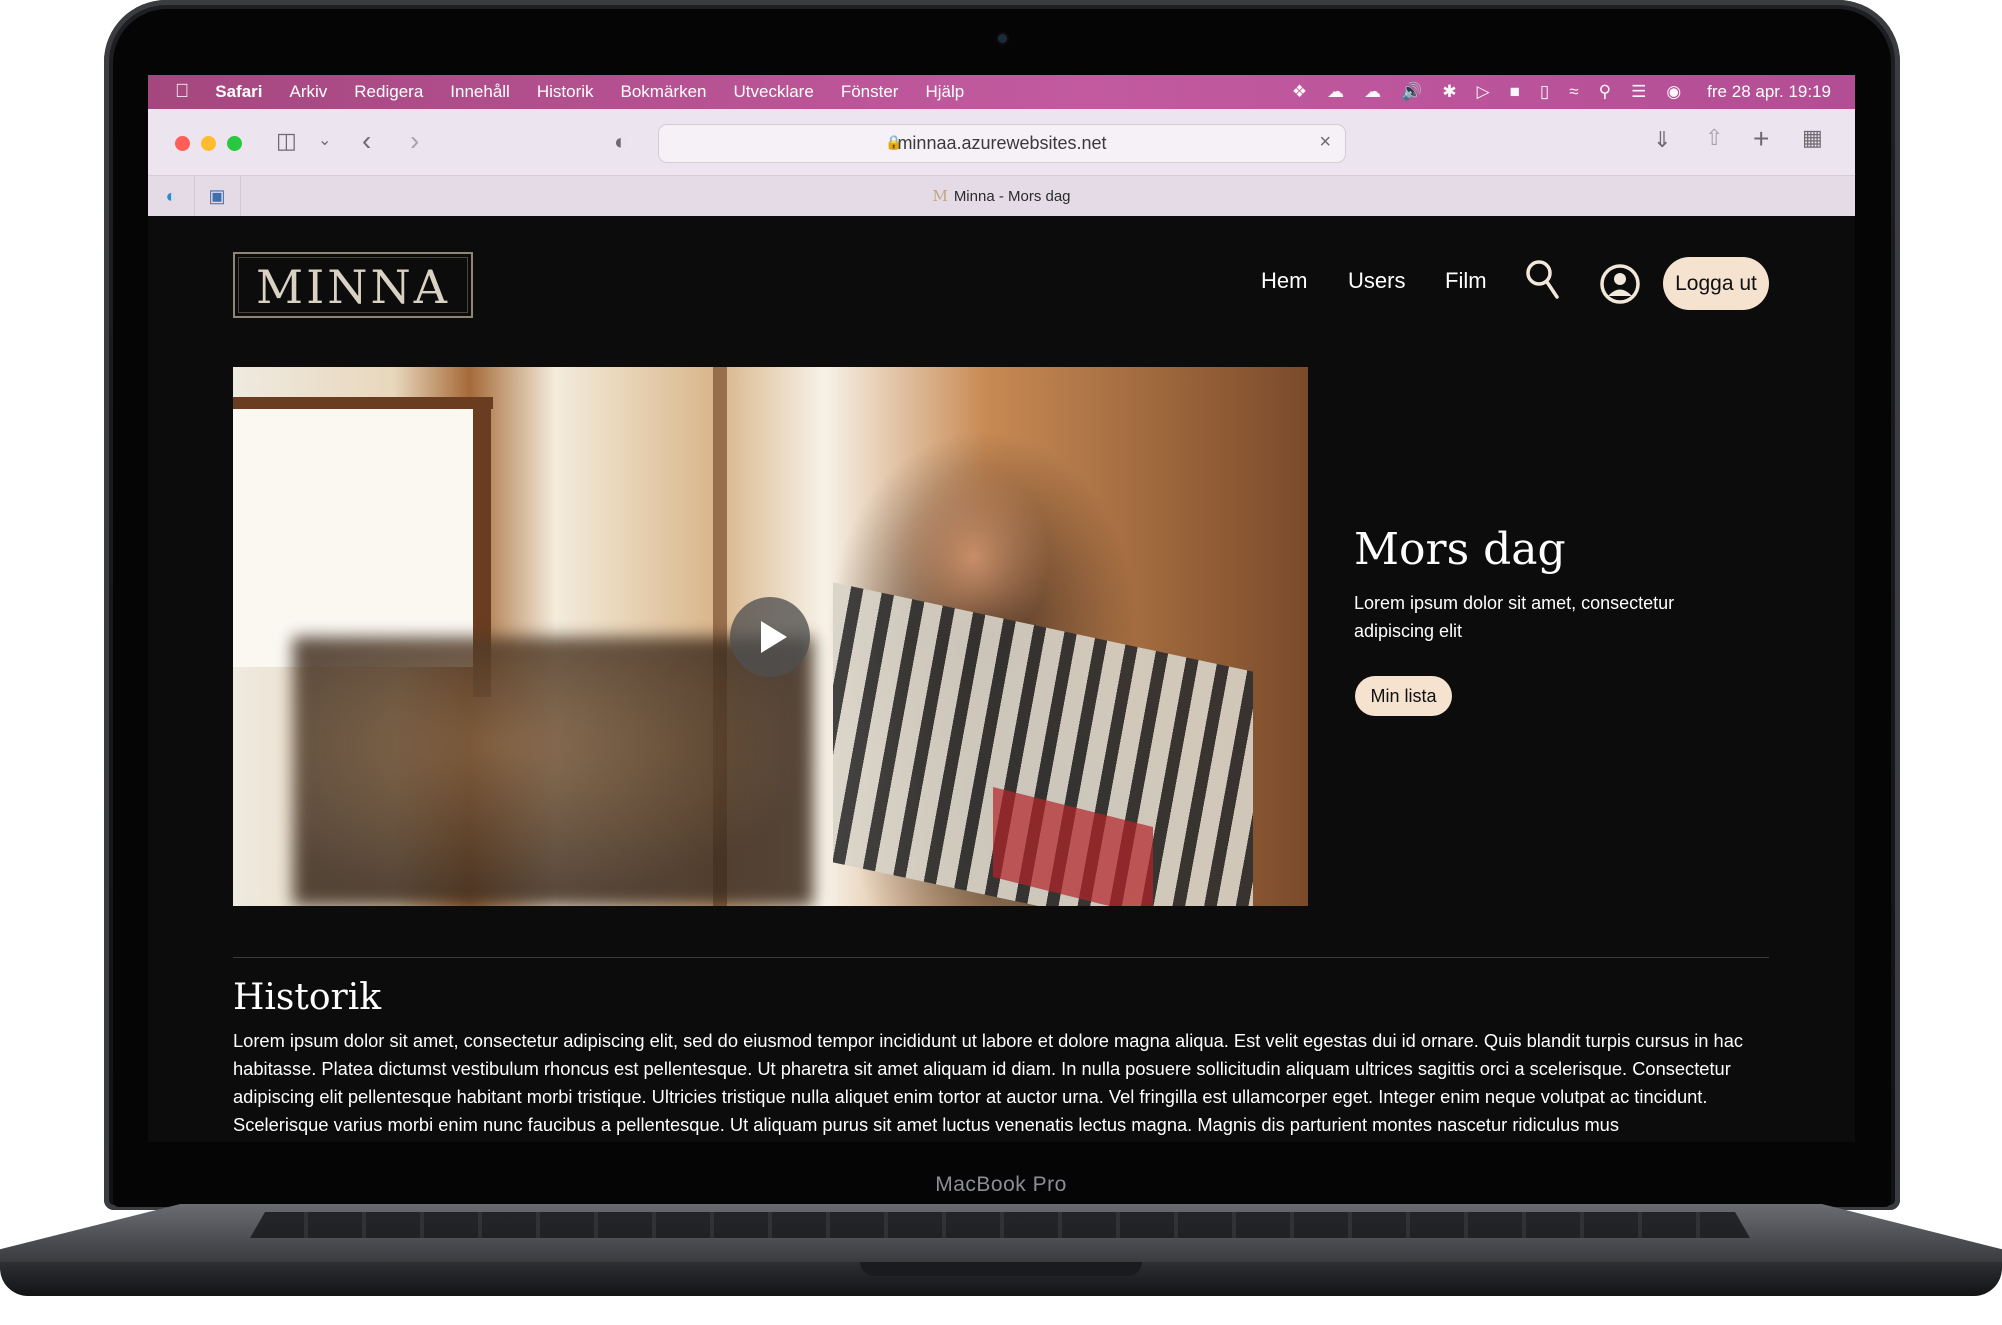  I want to click on keyboard, so click(1000, 1225).